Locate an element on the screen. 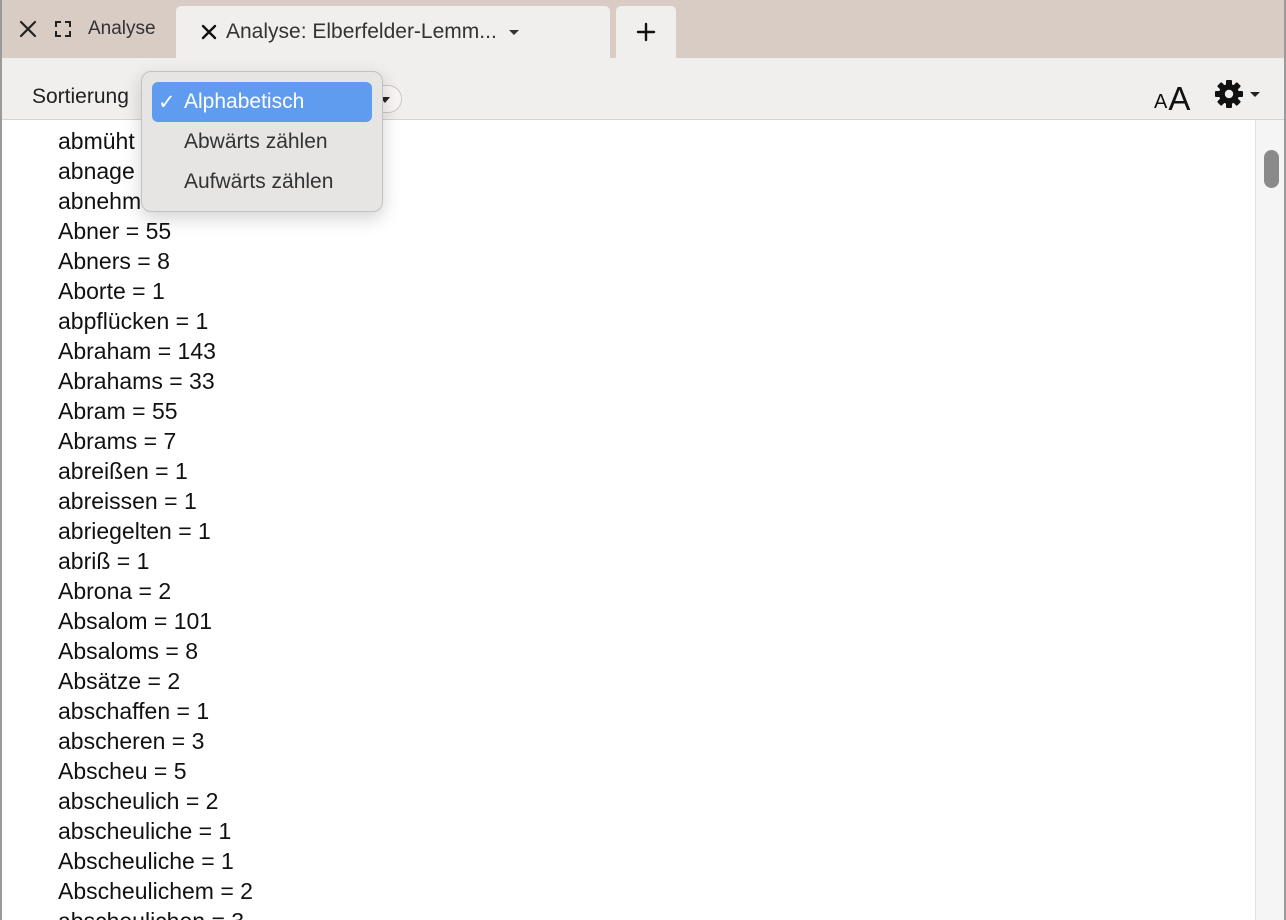 The width and height of the screenshot is (1286, 920). window-title: Analyse is located at coordinates (122, 28).